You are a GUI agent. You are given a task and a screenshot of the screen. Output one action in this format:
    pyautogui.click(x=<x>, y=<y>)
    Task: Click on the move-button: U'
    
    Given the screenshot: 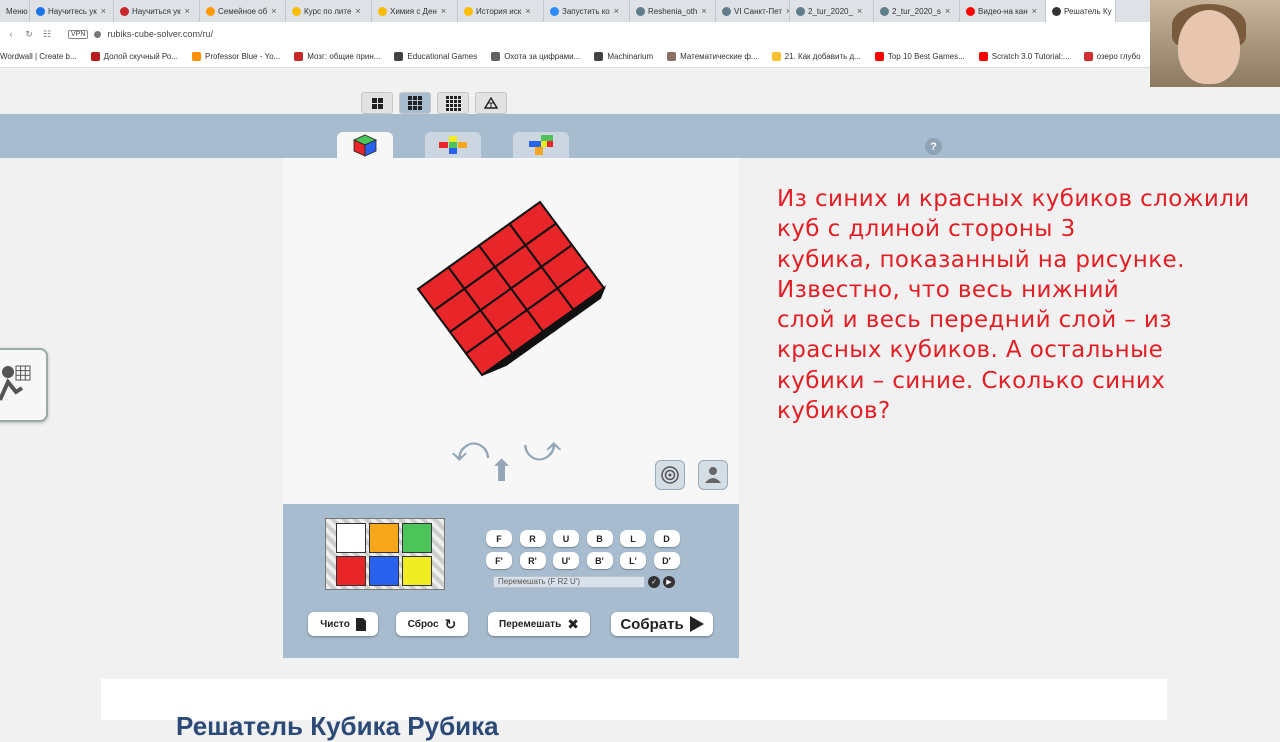 What is the action you would take?
    pyautogui.click(x=566, y=560)
    